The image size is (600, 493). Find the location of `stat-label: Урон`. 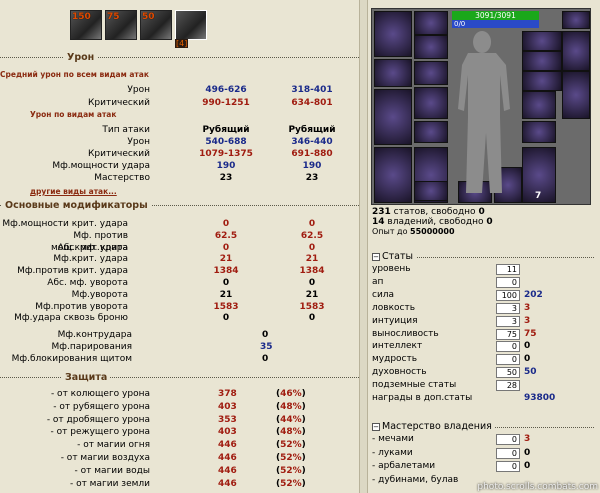

stat-label: Урон is located at coordinates (138, 142).